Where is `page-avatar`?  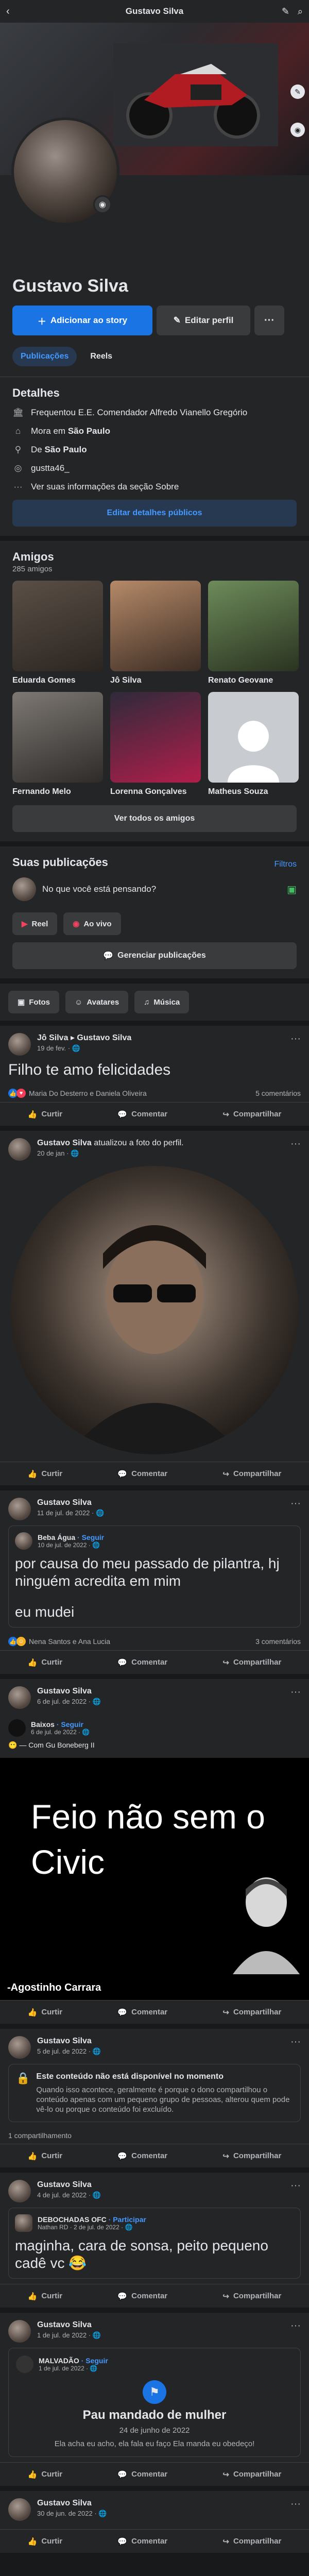
page-avatar is located at coordinates (24, 2364).